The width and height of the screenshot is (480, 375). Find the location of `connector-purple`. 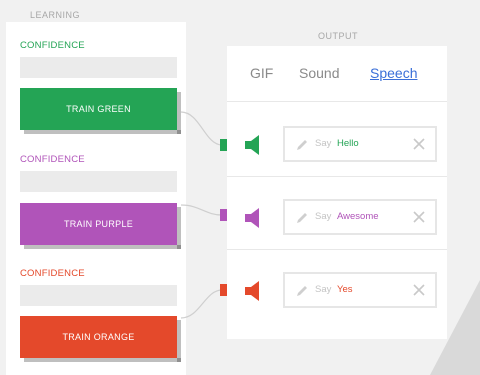

connector-purple is located at coordinates (201, 210).